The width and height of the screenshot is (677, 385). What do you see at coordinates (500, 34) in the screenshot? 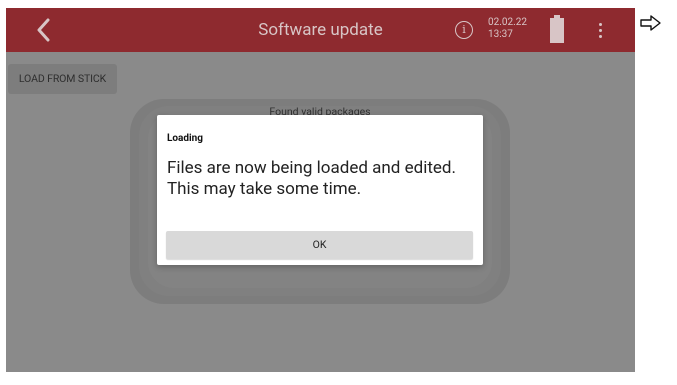
I see `time-text: 13:37` at bounding box center [500, 34].